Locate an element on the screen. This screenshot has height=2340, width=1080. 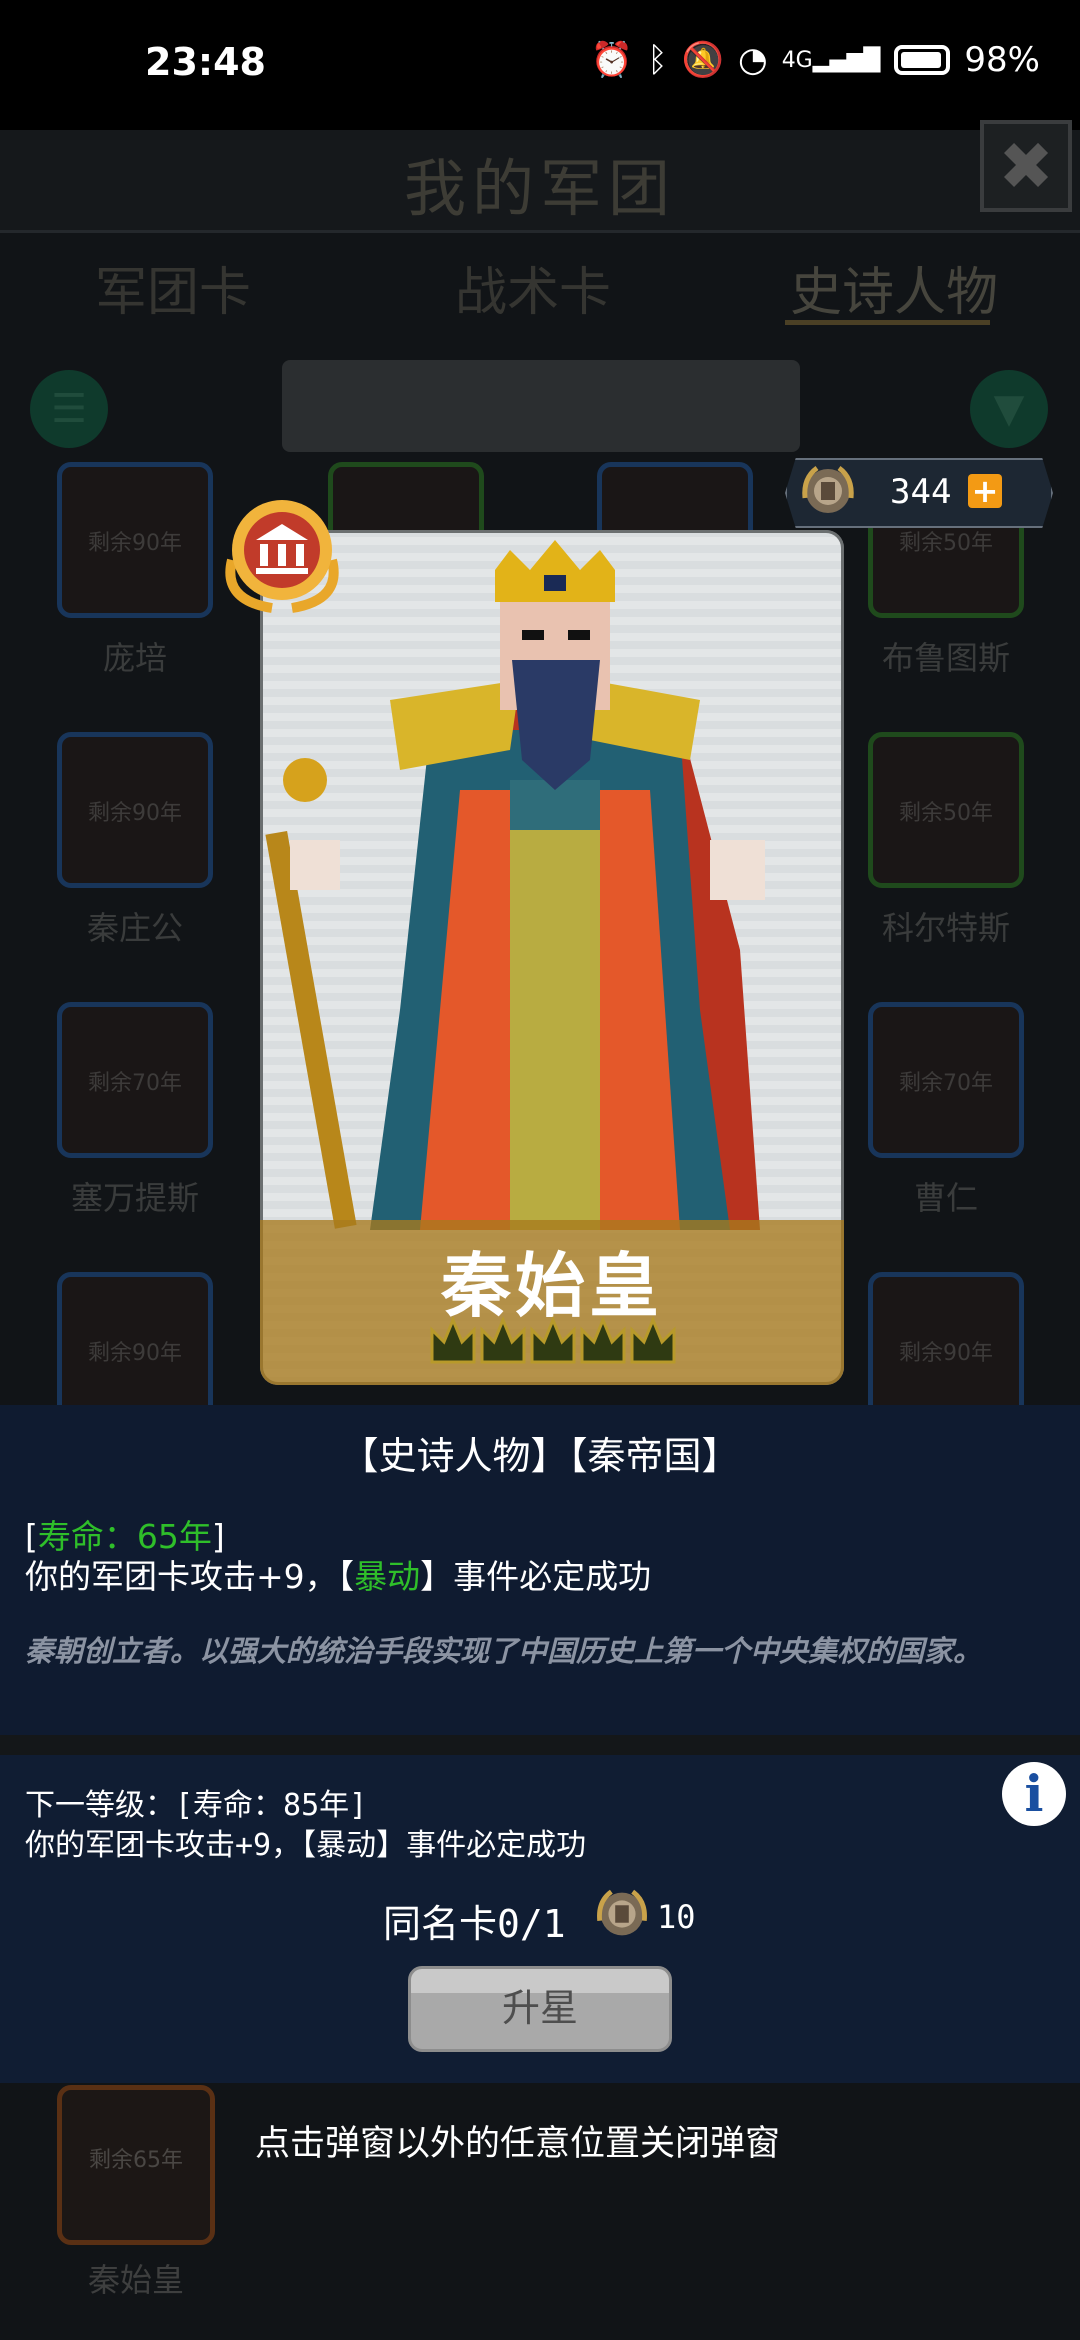
status-icons: ⏰ ᛒ 🔕 ◔ 4G▂▄▆█ 98% is located at coordinates (815, 60).